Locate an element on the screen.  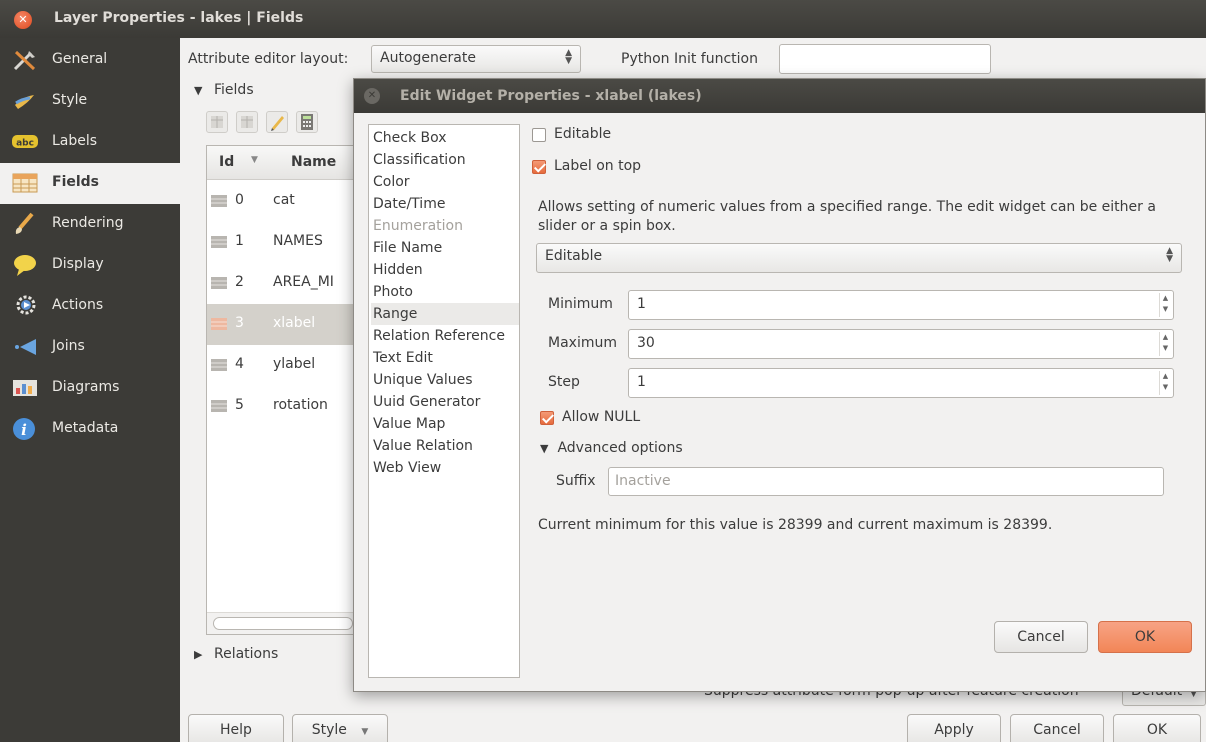
sidebar-item-display: Display is located at coordinates (90, 265).